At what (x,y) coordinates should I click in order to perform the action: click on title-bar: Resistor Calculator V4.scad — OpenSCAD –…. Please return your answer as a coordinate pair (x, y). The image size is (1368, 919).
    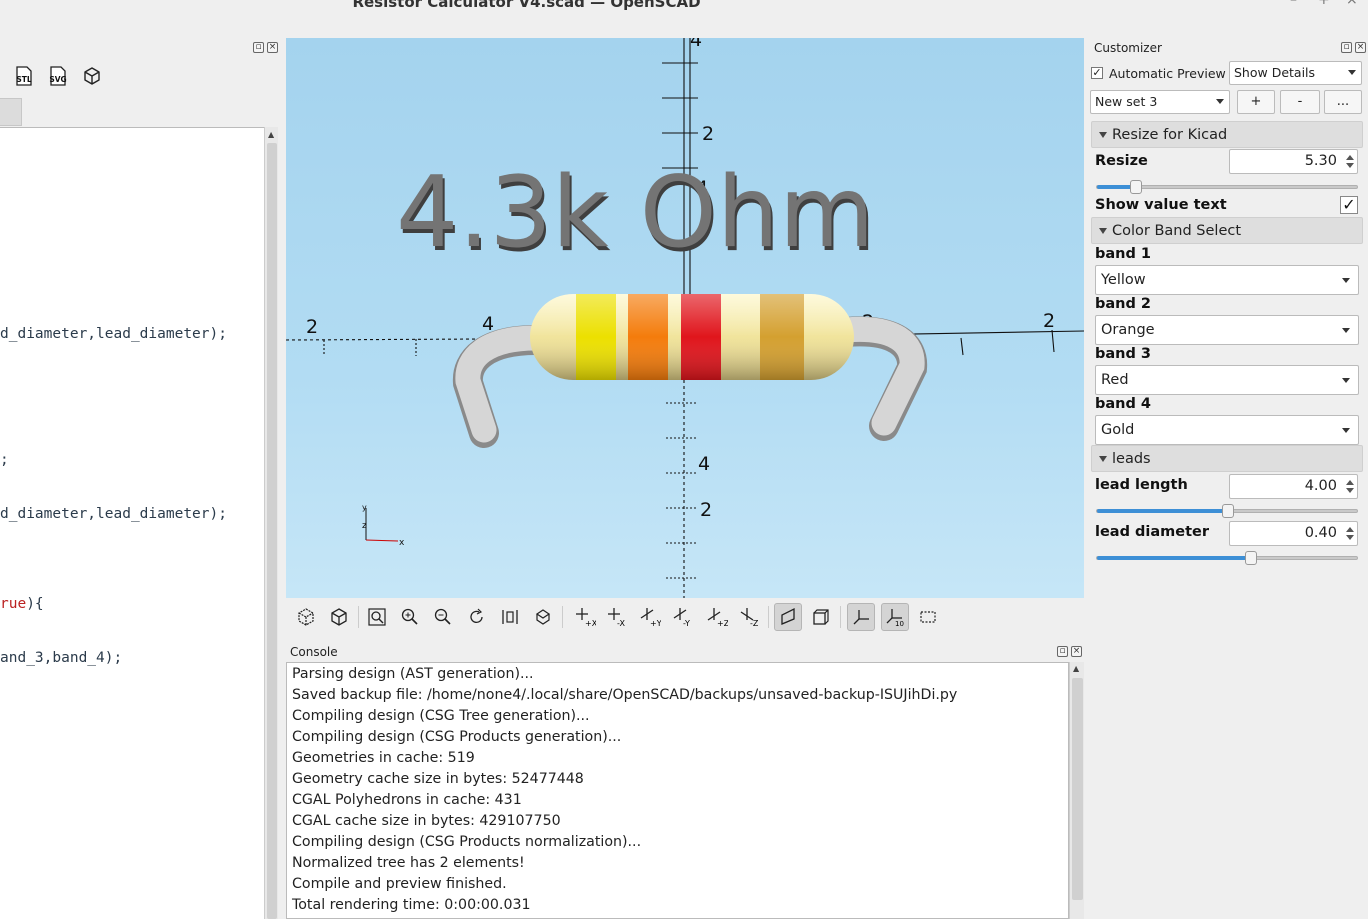
    Looking at the image, I should click on (684, 5).